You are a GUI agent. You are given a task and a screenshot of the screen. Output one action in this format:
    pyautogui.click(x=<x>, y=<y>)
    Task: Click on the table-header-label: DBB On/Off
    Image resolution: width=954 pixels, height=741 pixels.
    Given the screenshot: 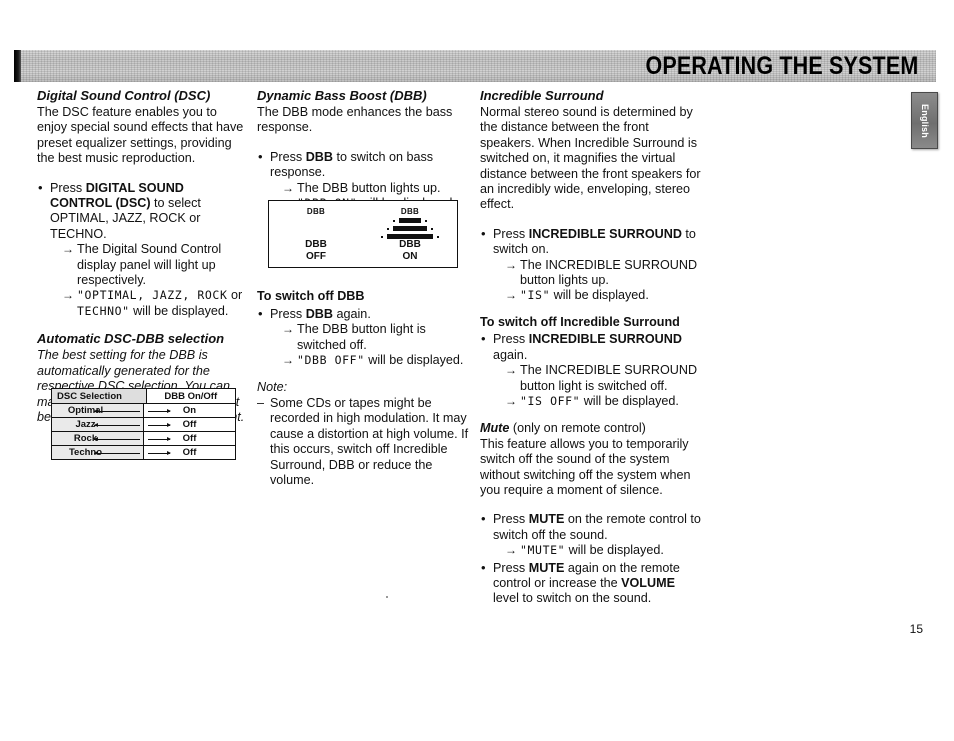 What is the action you would take?
    pyautogui.click(x=191, y=396)
    